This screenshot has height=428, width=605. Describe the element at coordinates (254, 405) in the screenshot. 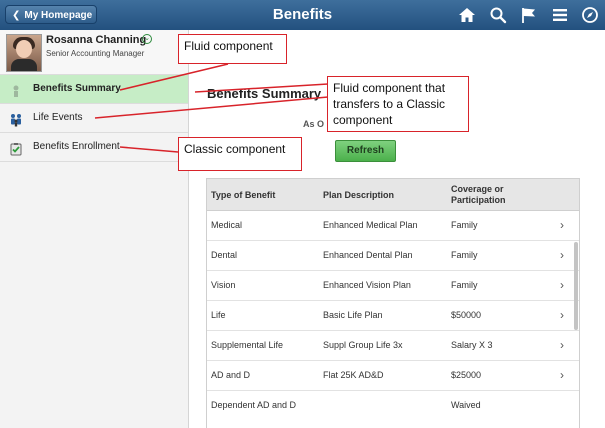

I see `cell-type: Dependent AD and D` at that location.